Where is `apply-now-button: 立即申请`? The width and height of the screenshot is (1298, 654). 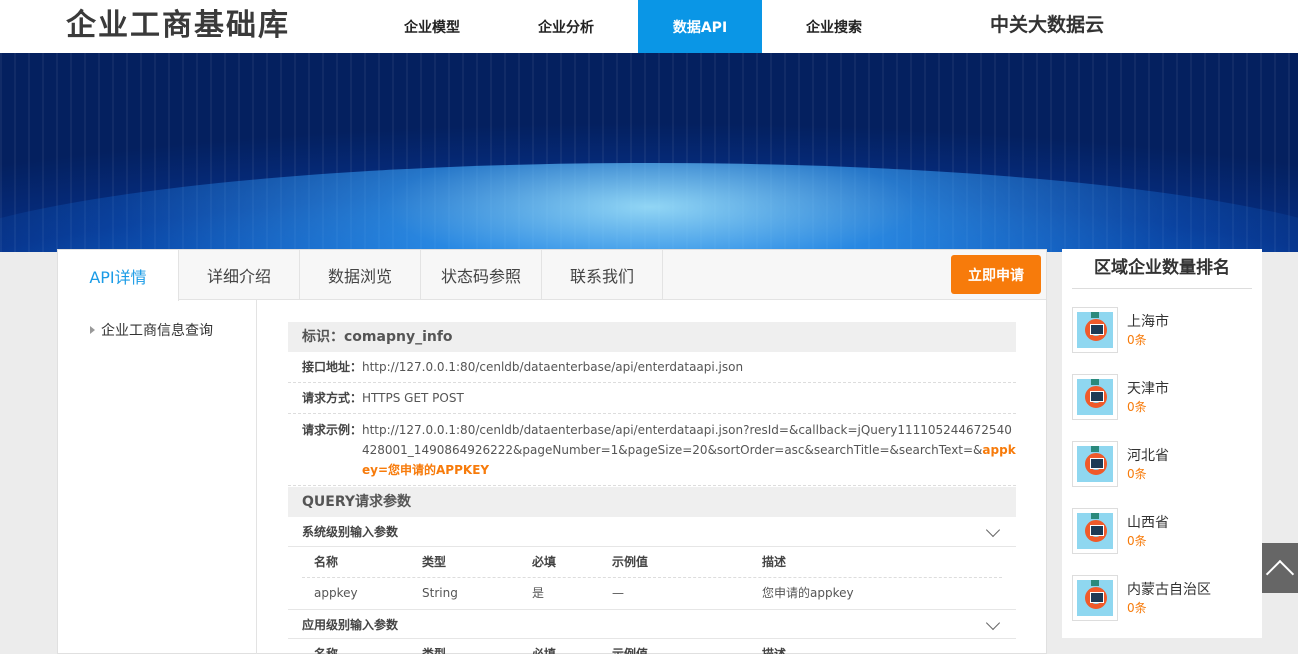
apply-now-button: 立即申请 is located at coordinates (996, 274).